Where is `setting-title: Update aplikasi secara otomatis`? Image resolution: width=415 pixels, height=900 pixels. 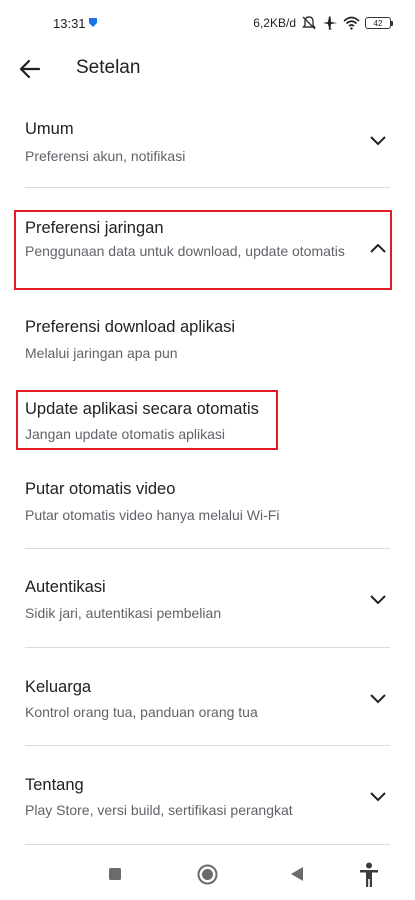 setting-title: Update aplikasi secara otomatis is located at coordinates (142, 409).